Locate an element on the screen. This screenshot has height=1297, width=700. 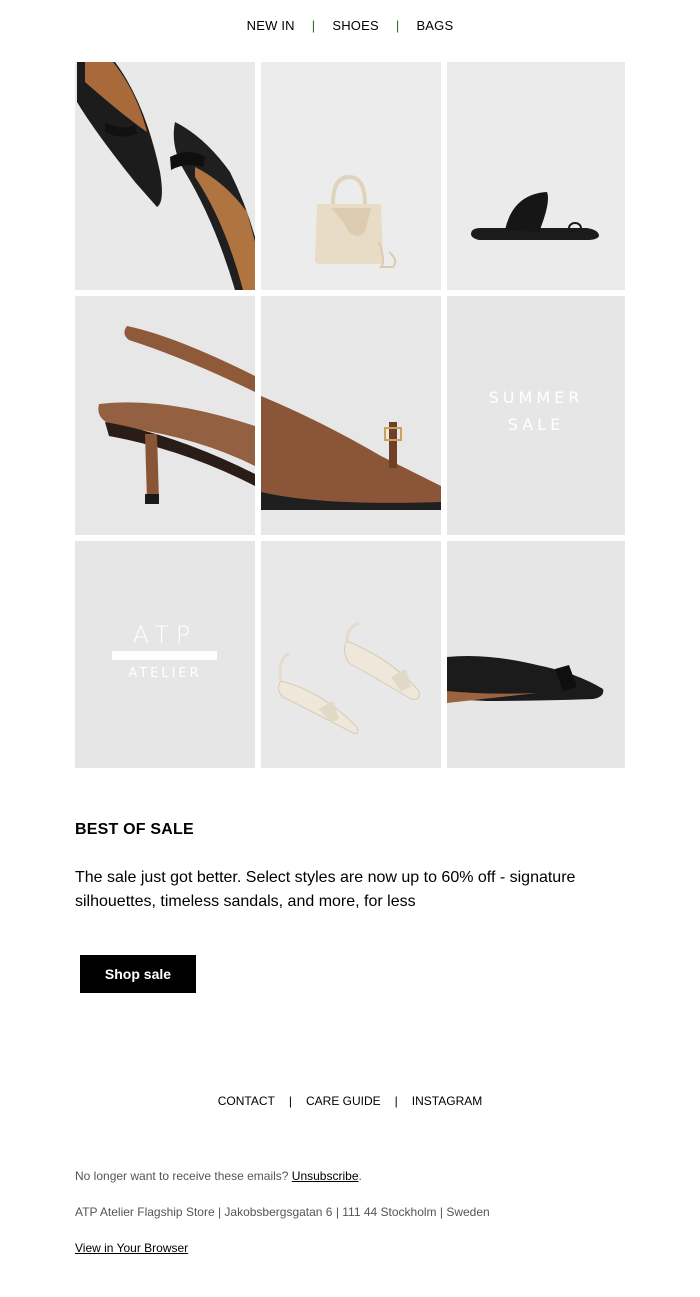
product-image-brown-slingback-left is located at coordinates (165, 415).